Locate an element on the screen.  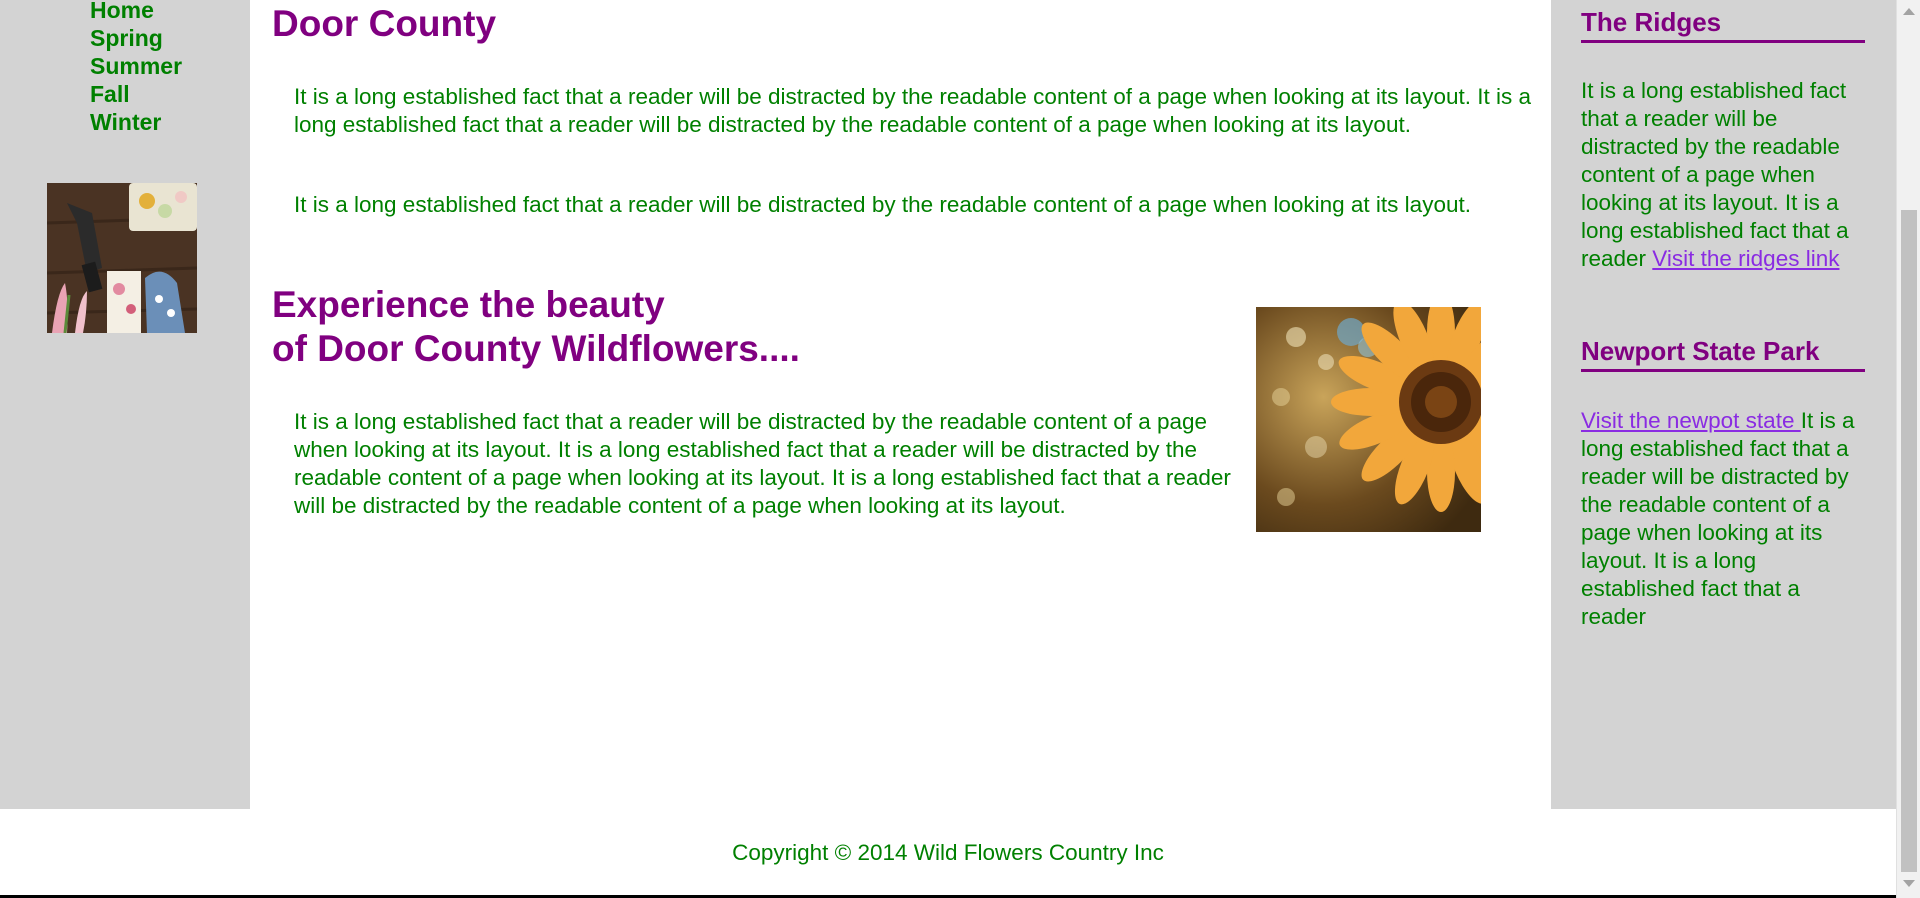
nav-link-winter: Winter is located at coordinates (136, 122).